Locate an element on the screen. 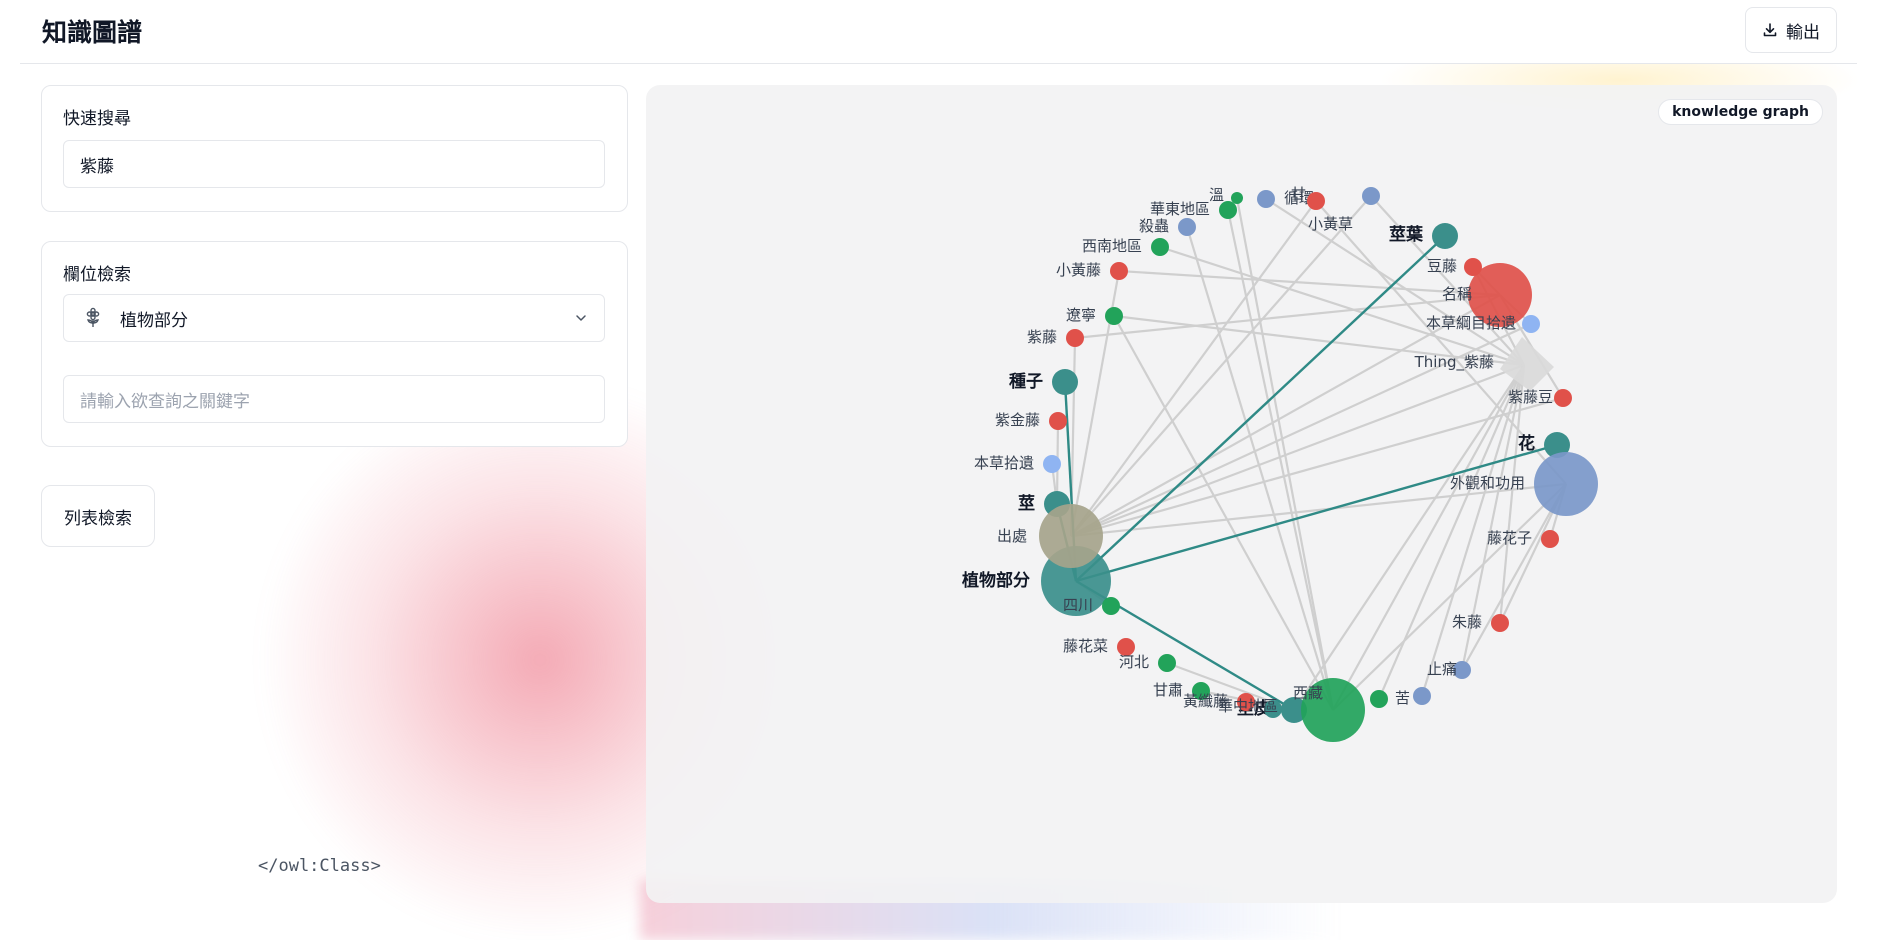 This screenshot has height=940, width=1877. graph-node-label: 藤花子 is located at coordinates (1509, 538).